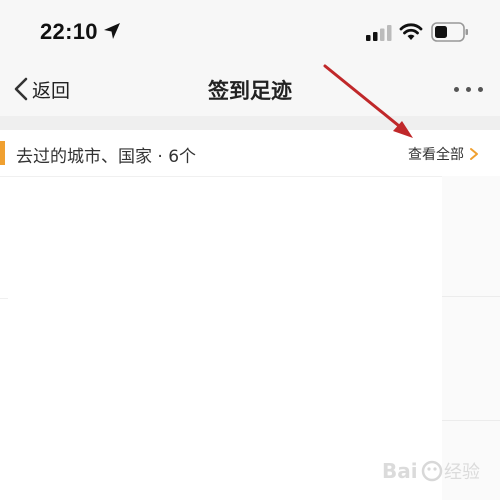 This screenshot has height=500, width=500. What do you see at coordinates (431, 471) in the screenshot?
I see `baidu-jingyan-watermark: Bai 经验` at bounding box center [431, 471].